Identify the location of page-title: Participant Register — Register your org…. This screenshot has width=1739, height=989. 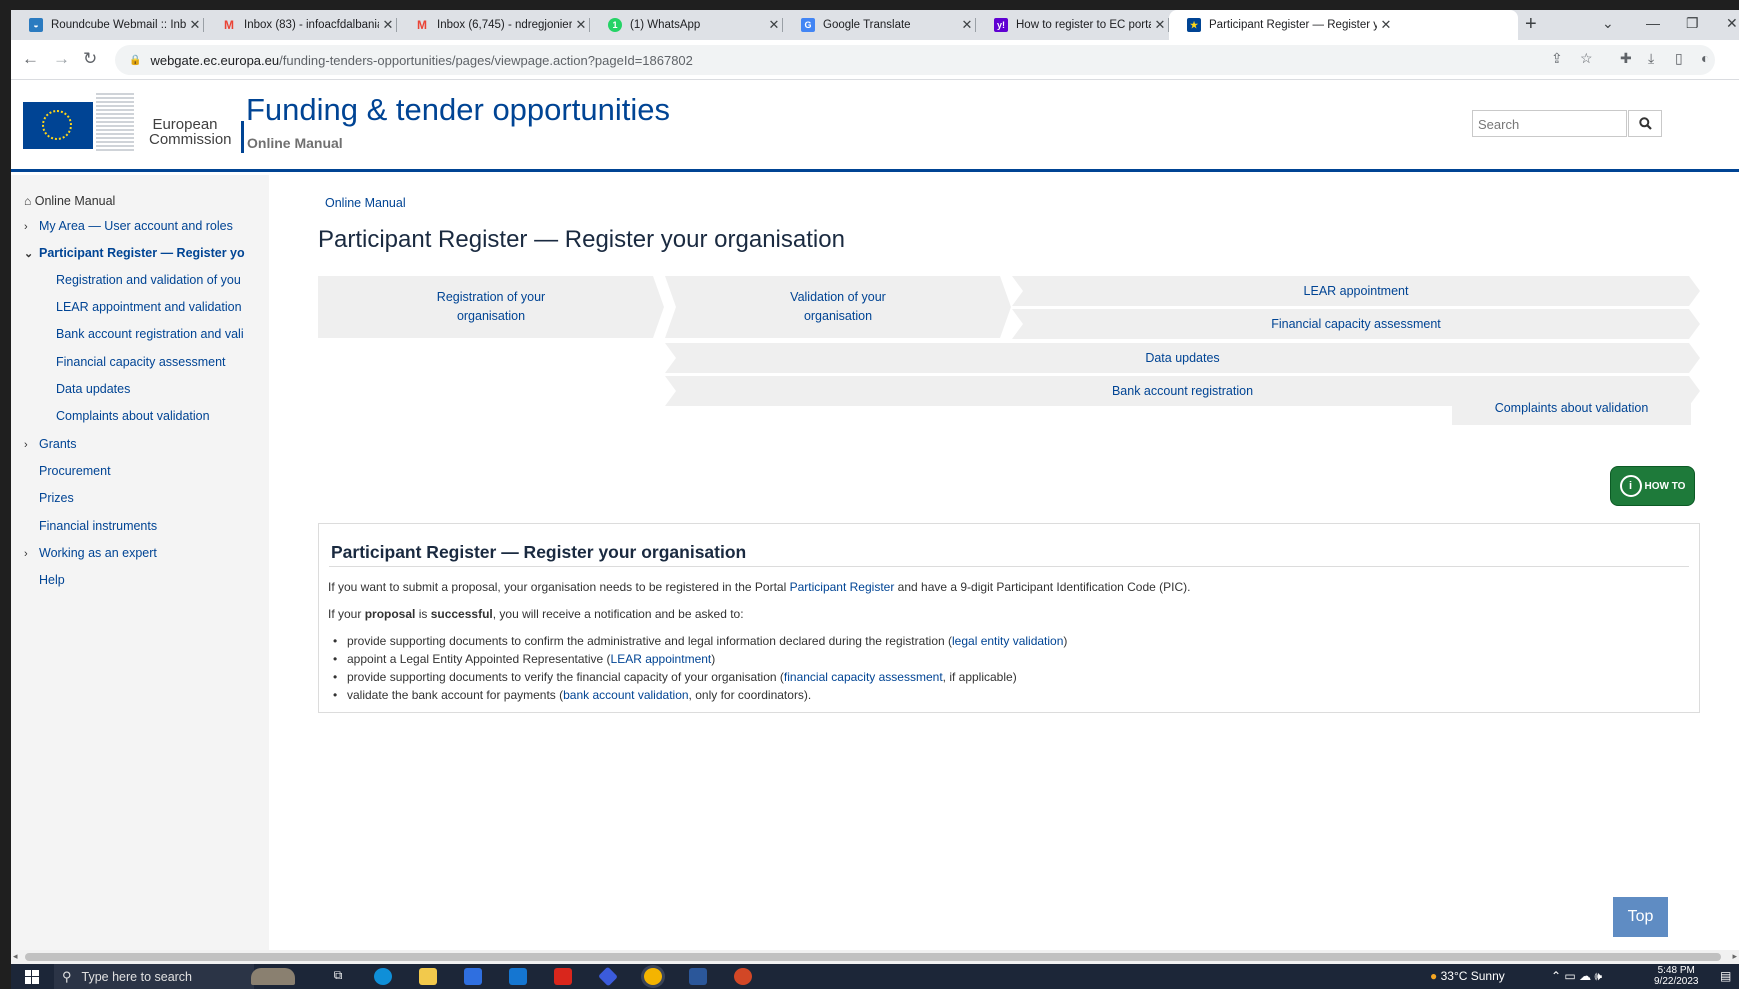
(581, 239).